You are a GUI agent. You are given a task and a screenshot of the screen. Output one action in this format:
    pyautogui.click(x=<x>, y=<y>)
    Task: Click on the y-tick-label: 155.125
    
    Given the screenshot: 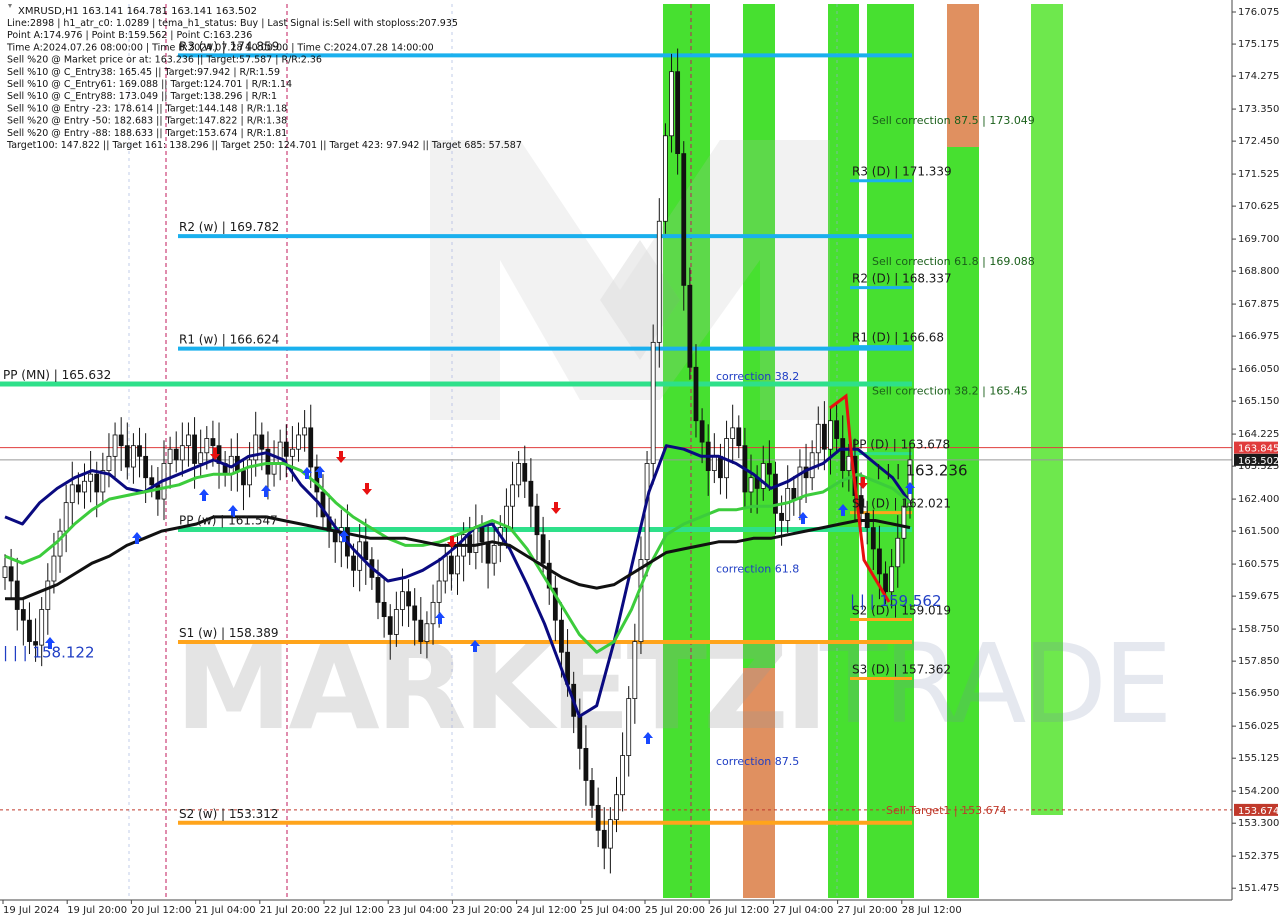 What is the action you would take?
    pyautogui.click(x=1258, y=758)
    